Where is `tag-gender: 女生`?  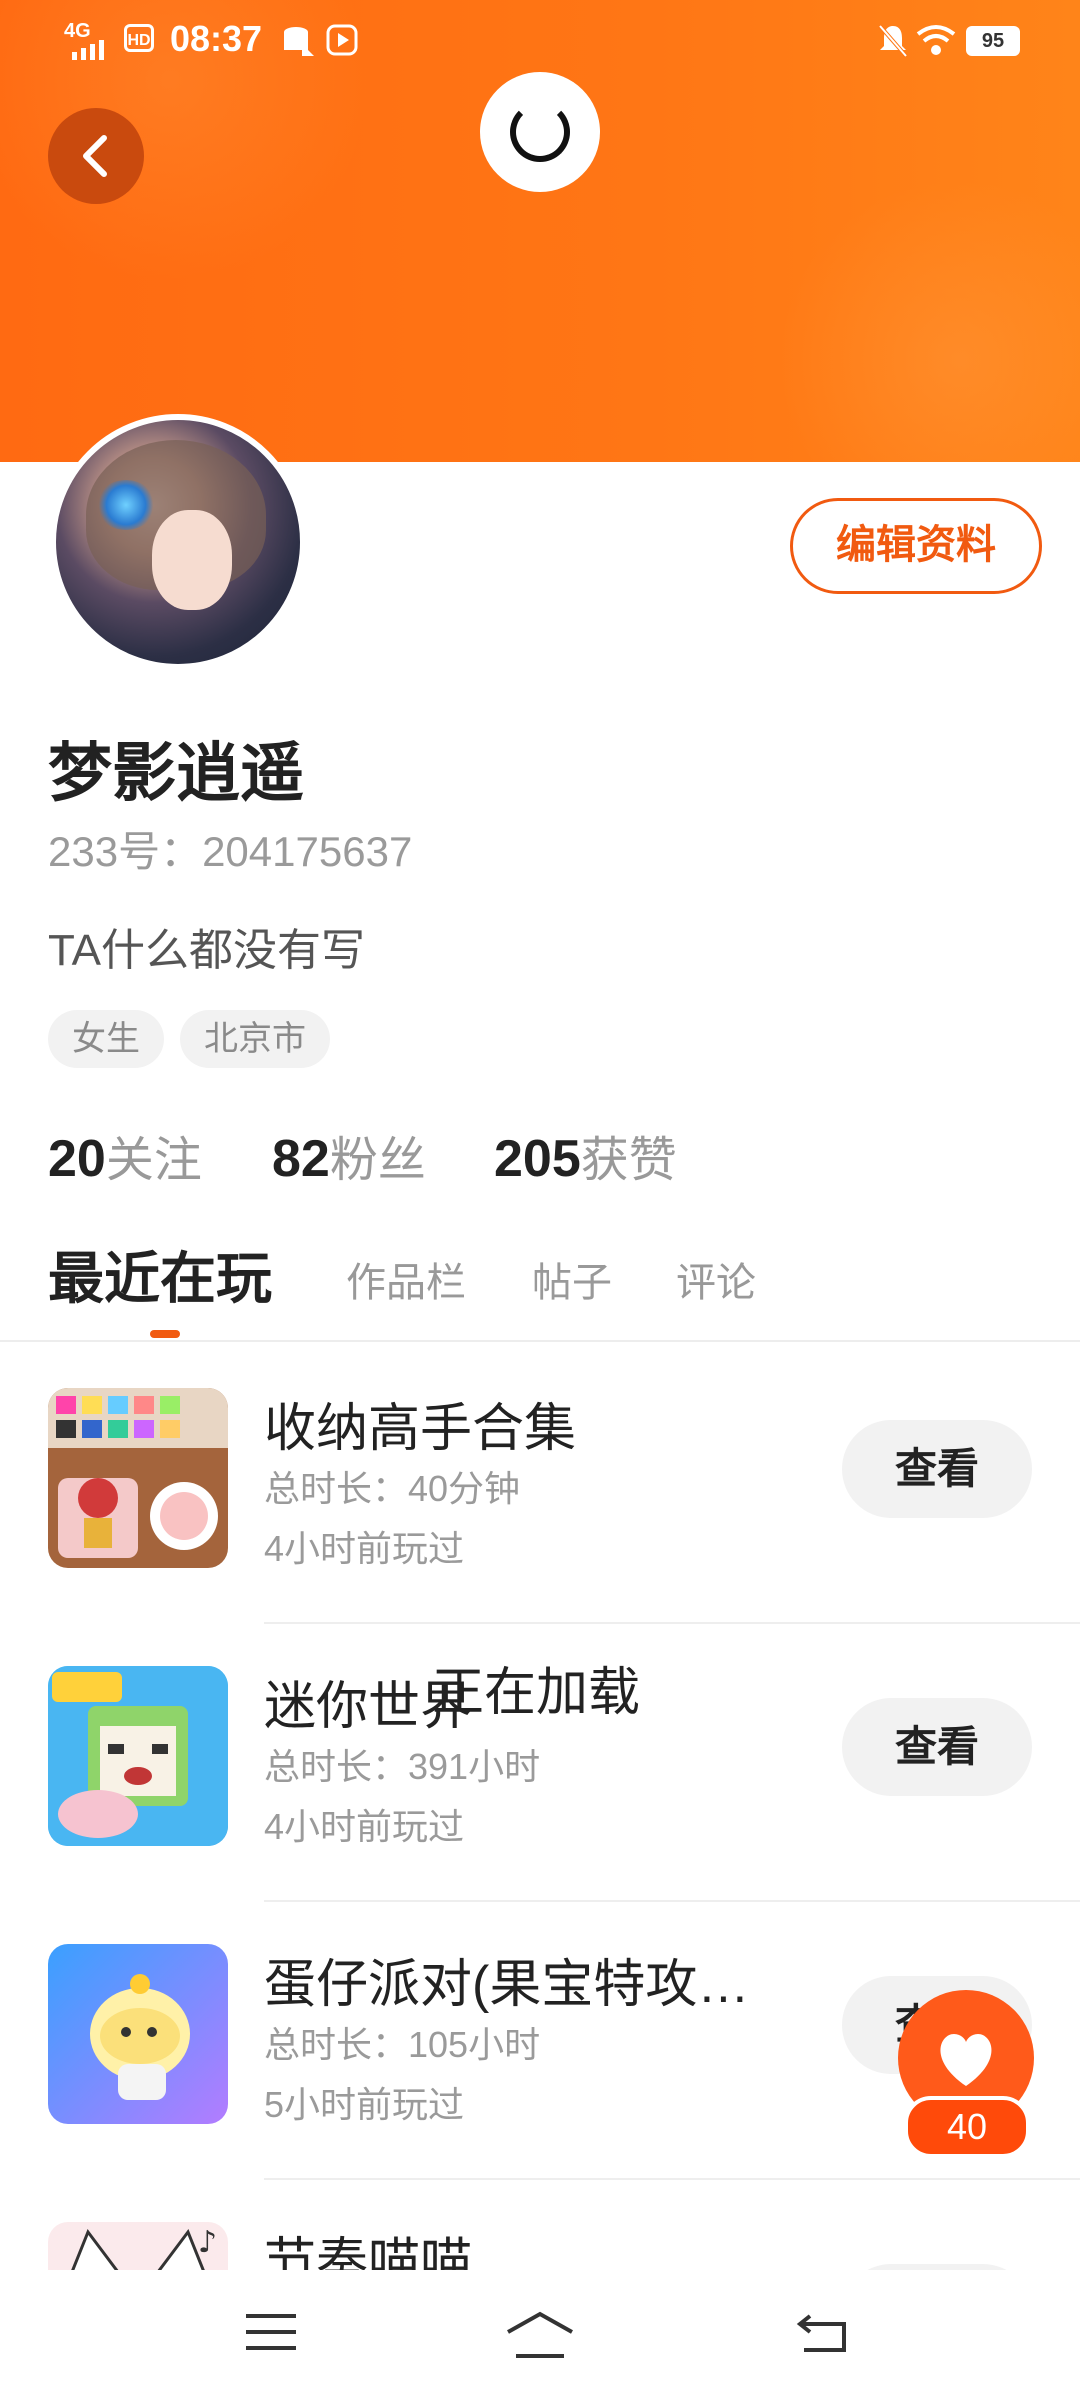
tag-gender: 女生 is located at coordinates (106, 1039).